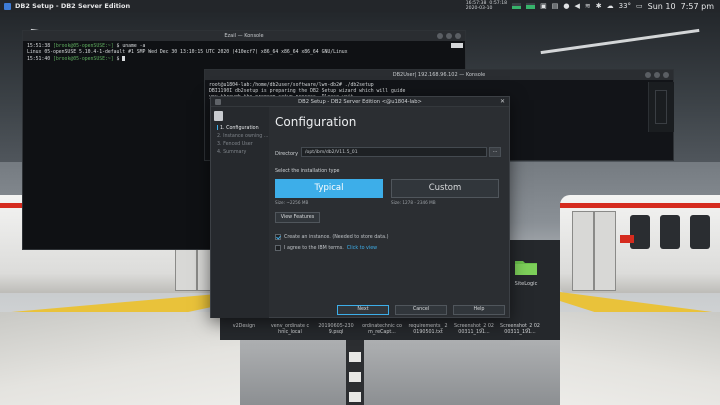  What do you see at coordinates (428, 330) in the screenshot?
I see `file-item: requirements_ 20190501.txt` at bounding box center [428, 330].